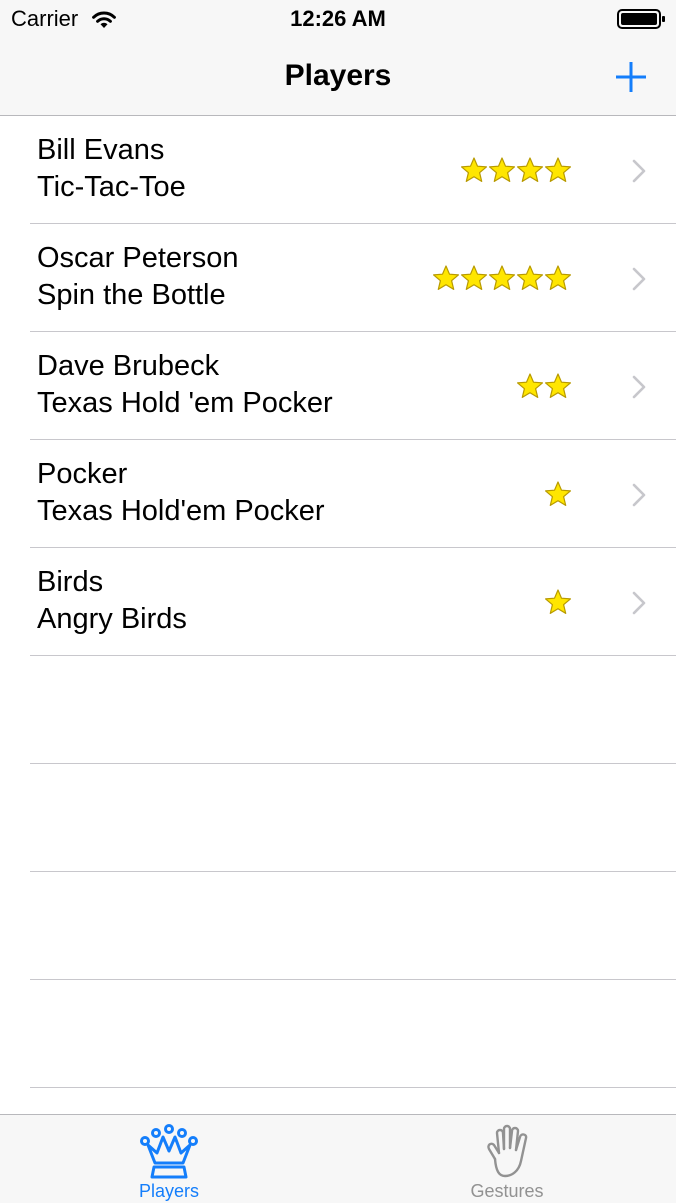 Image resolution: width=676 pixels, height=1203 pixels. I want to click on table-row: Pocker Texas Hold'em Pocker, so click(338, 494).